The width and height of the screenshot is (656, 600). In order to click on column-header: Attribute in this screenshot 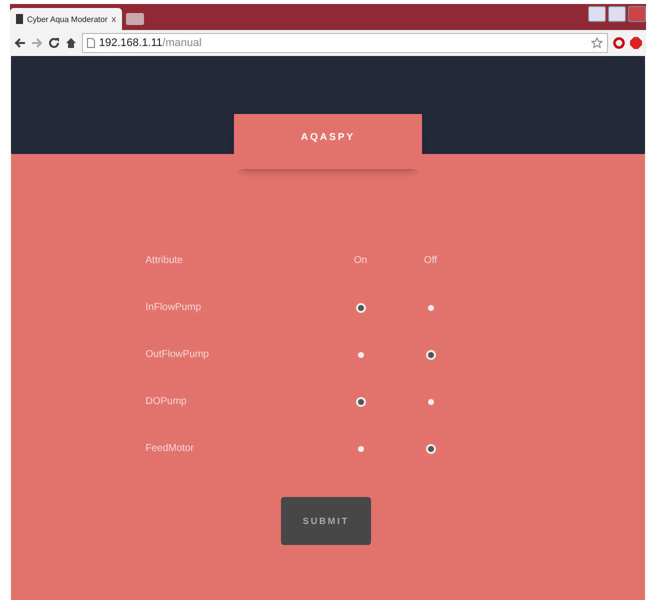, I will do `click(165, 260)`.